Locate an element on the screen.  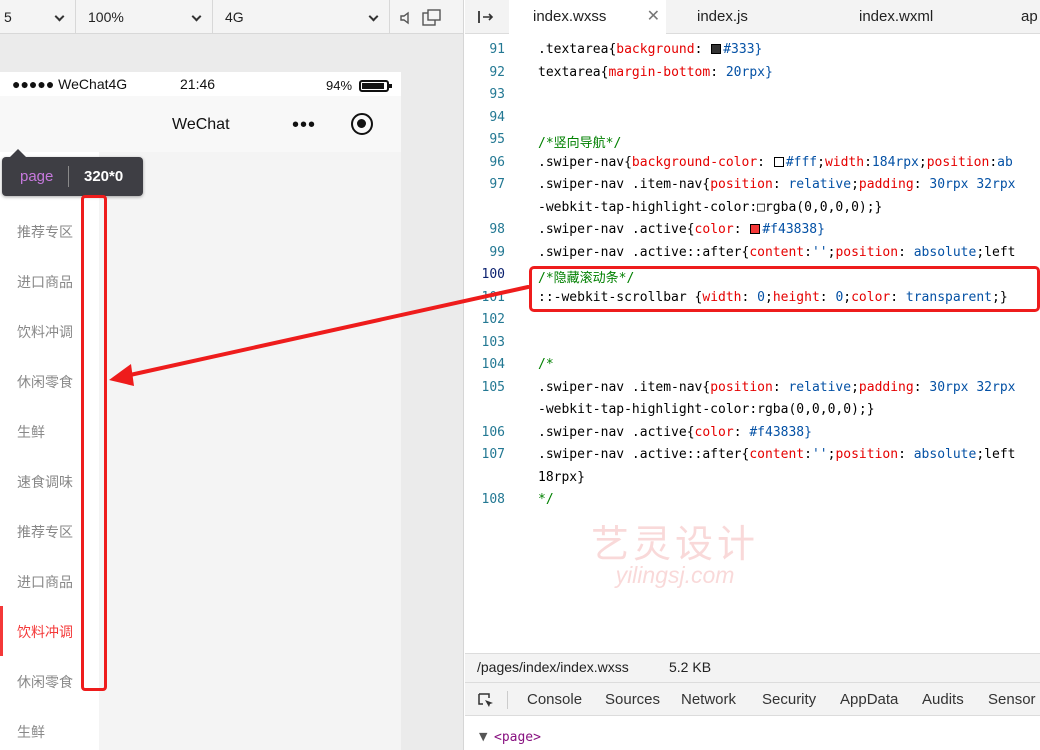
tooltip-divider is located at coordinates (68, 176).